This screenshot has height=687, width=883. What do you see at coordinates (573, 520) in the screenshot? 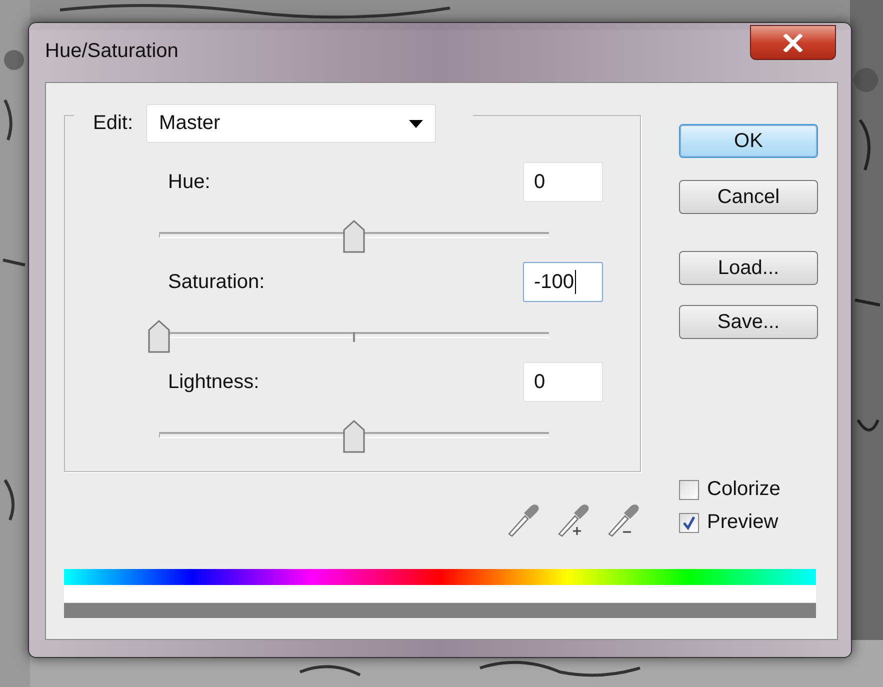
I see `eyedropper-plus-icon` at bounding box center [573, 520].